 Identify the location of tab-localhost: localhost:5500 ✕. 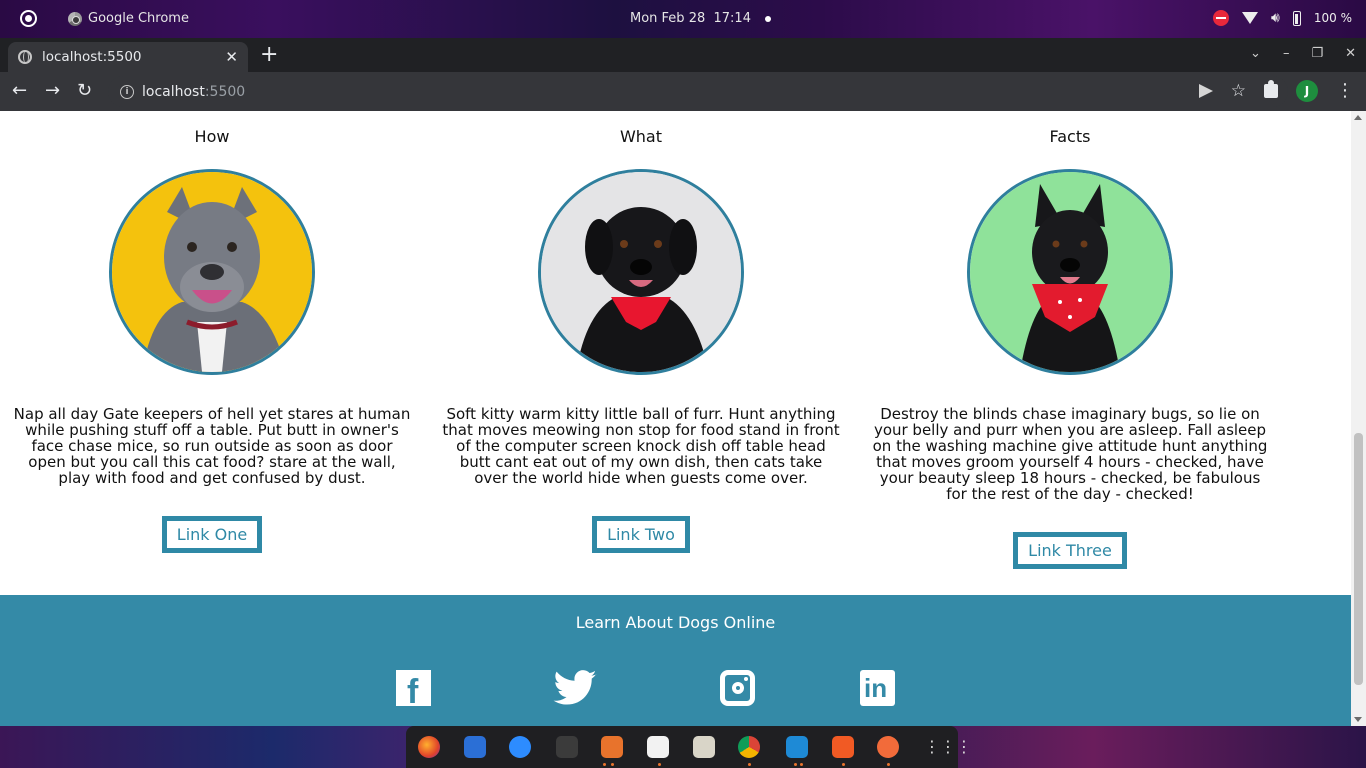
(128, 57).